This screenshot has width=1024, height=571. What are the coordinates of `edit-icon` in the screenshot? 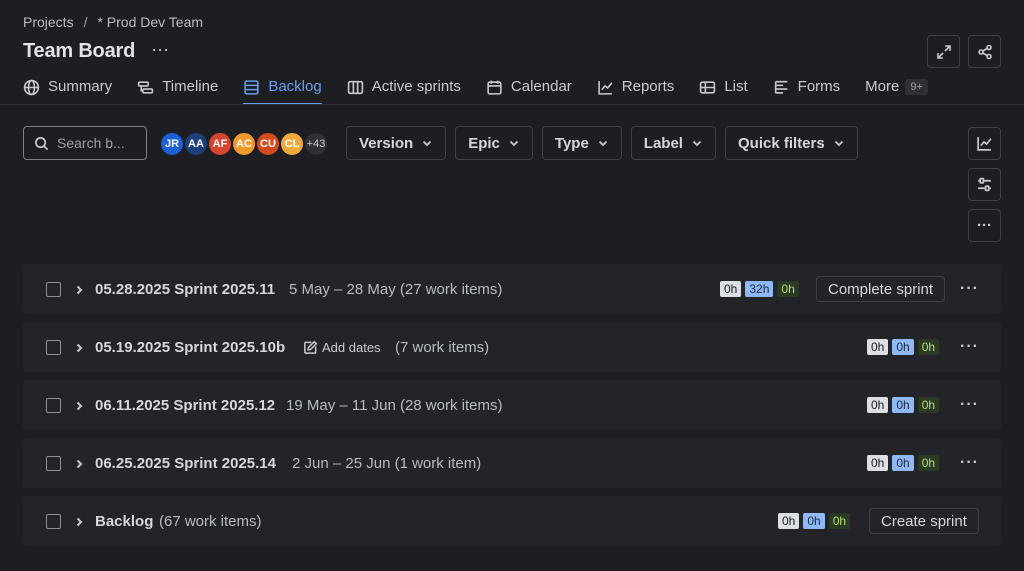 It's located at (311, 347).